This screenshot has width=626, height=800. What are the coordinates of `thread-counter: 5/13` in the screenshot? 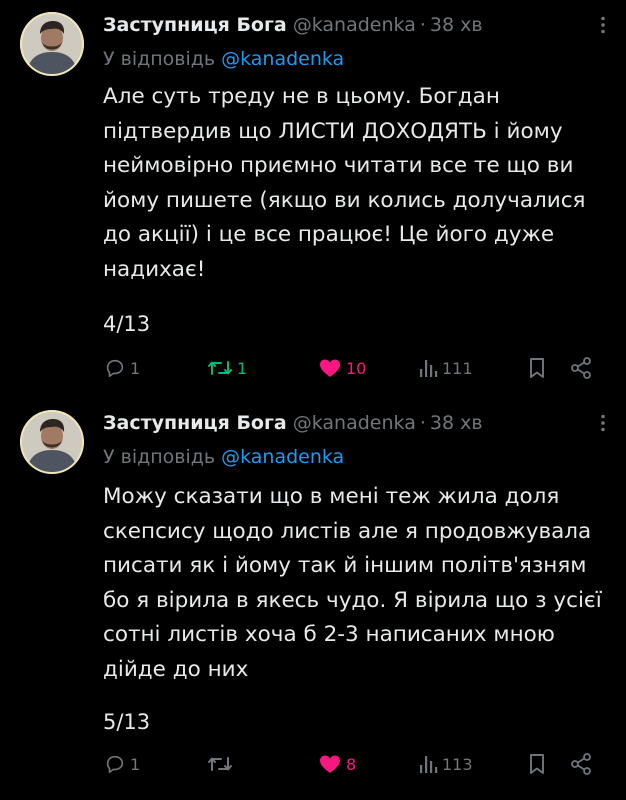 It's located at (127, 722).